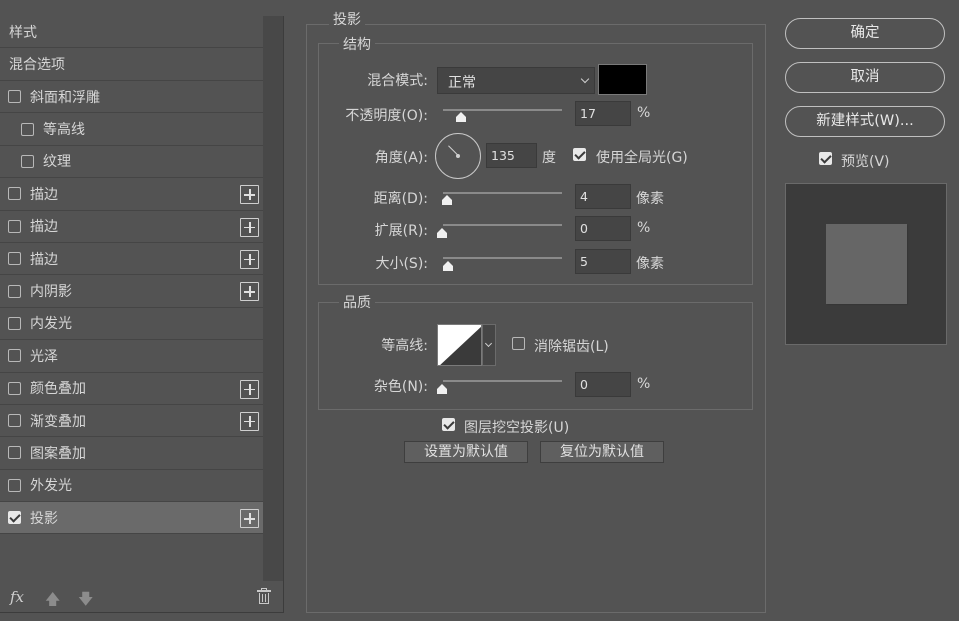 The width and height of the screenshot is (959, 621). Describe the element at coordinates (442, 389) in the screenshot. I see `noise-slider-thumb` at that location.